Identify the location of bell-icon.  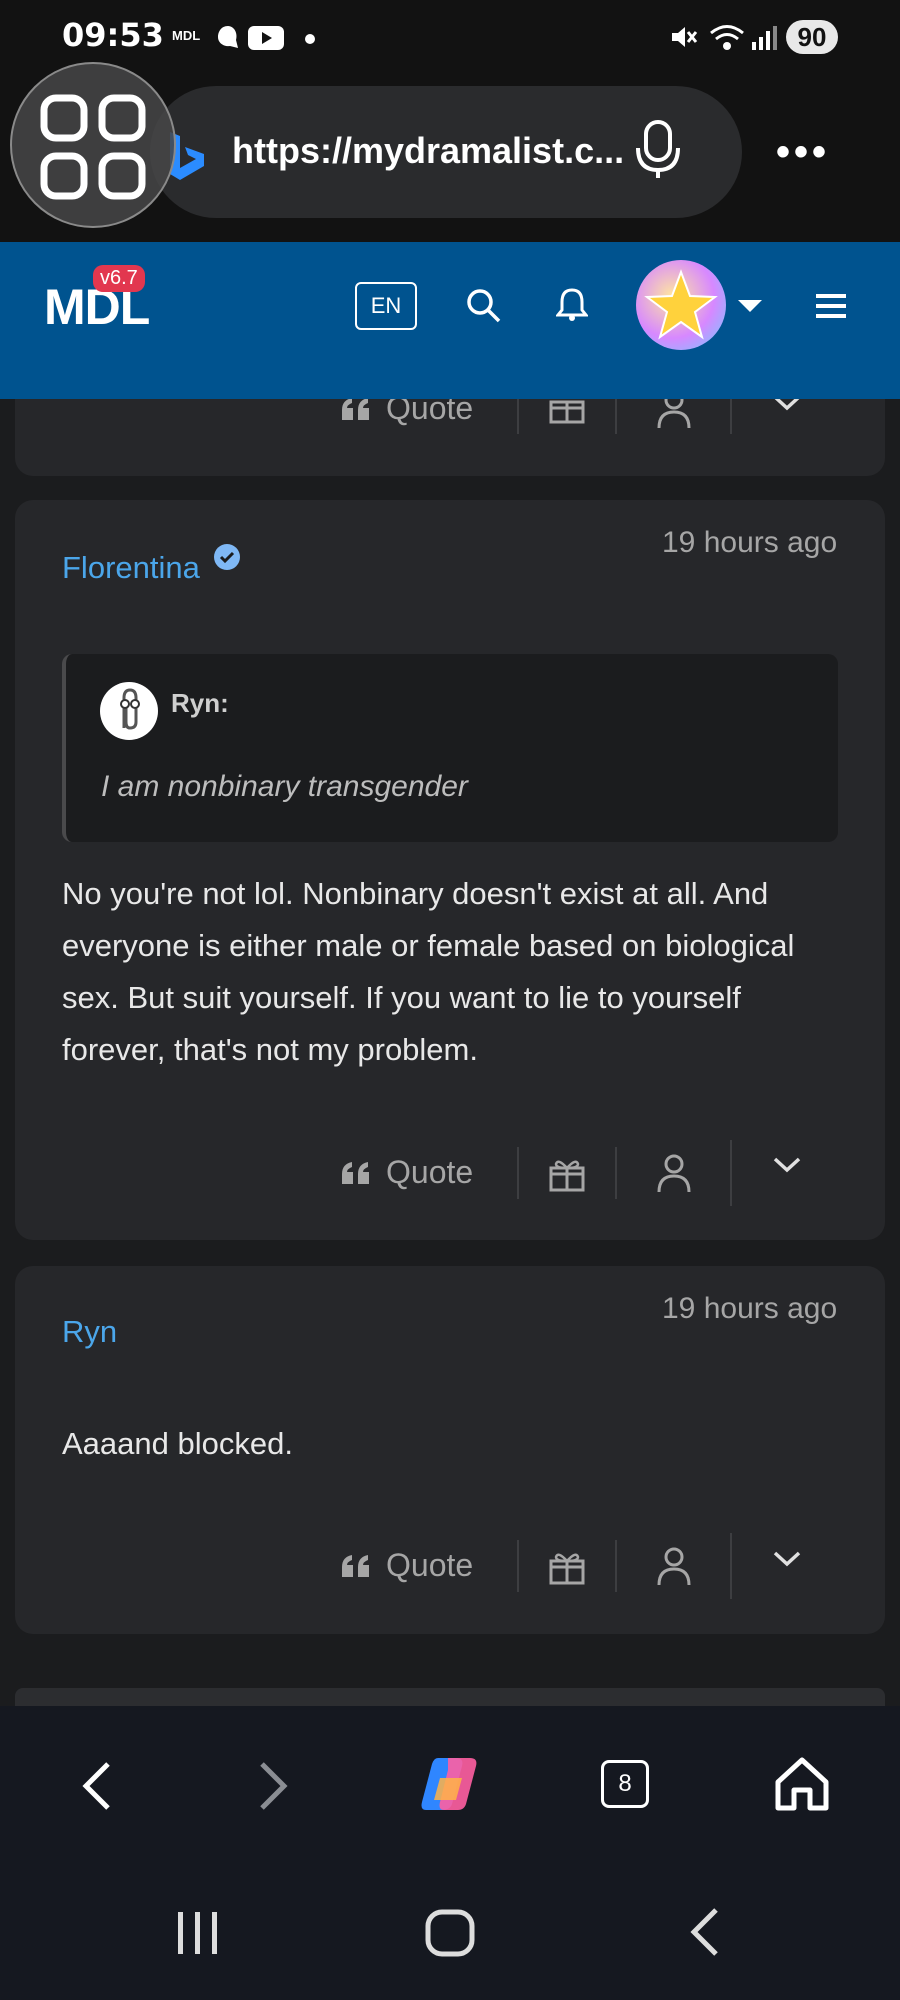
(572, 304).